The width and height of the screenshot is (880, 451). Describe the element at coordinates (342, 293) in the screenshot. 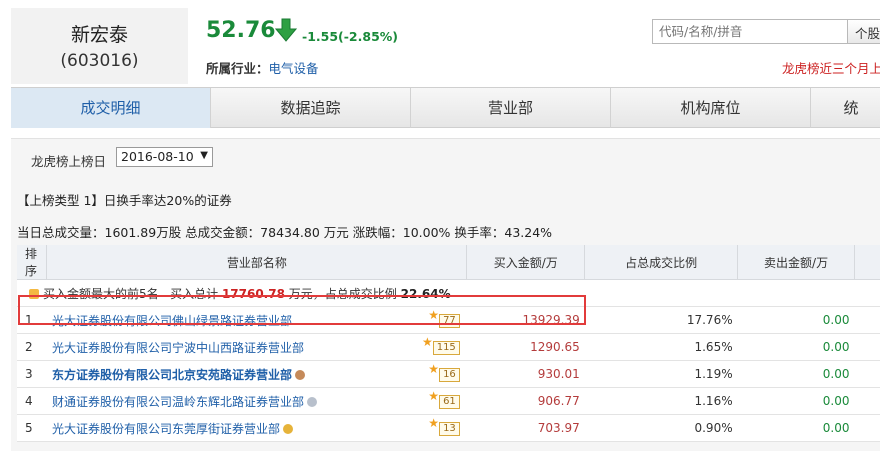

I see `section-unit-text: 万元，占总成交比例` at that location.